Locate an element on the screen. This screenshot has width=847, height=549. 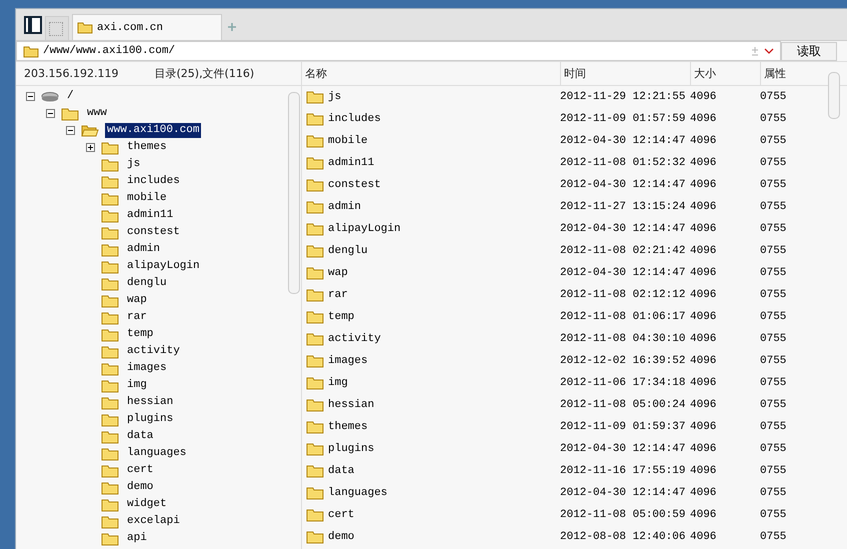
tree-item: excelapi is located at coordinates (153, 521).